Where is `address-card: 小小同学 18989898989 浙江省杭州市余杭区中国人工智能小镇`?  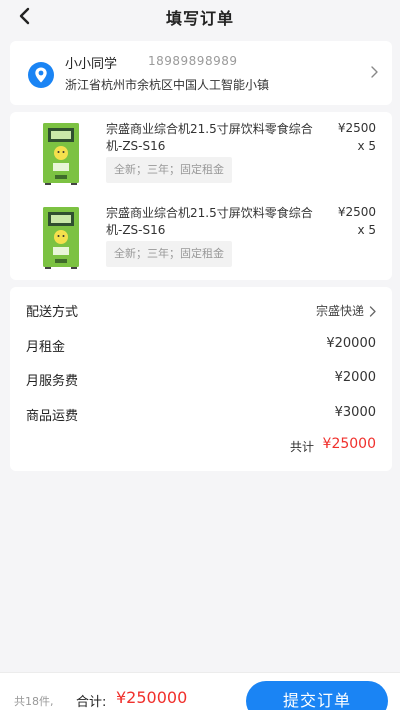 address-card: 小小同学 18989898989 浙江省杭州市余杭区中国人工智能小镇 is located at coordinates (201, 73).